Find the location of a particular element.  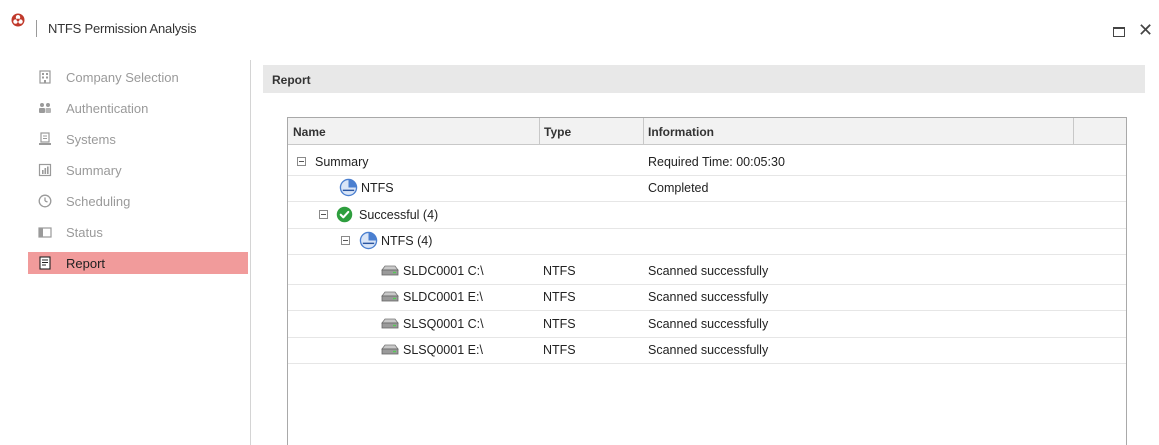

sidebar-item-label: Systems is located at coordinates (91, 139).